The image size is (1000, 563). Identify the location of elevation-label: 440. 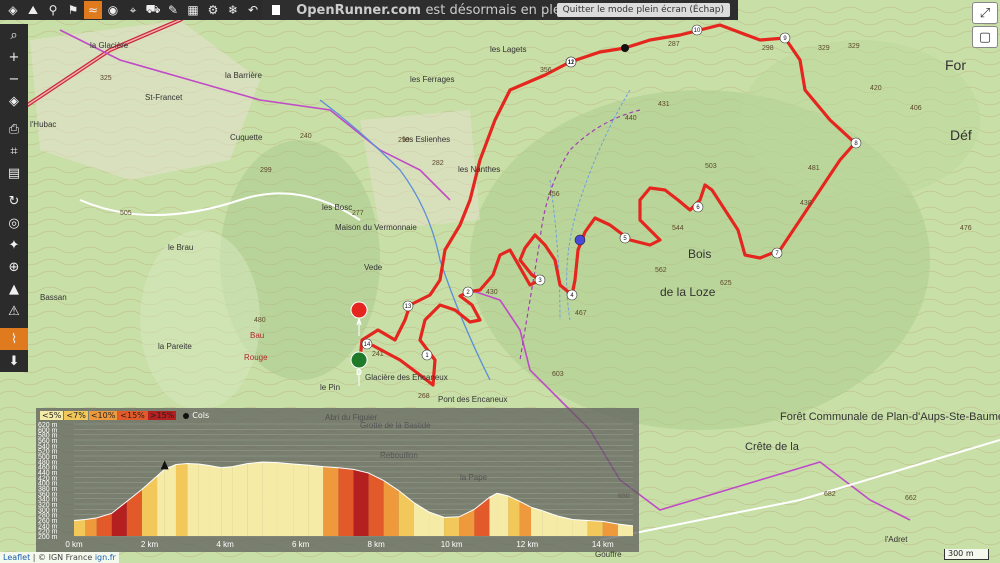
(631, 118).